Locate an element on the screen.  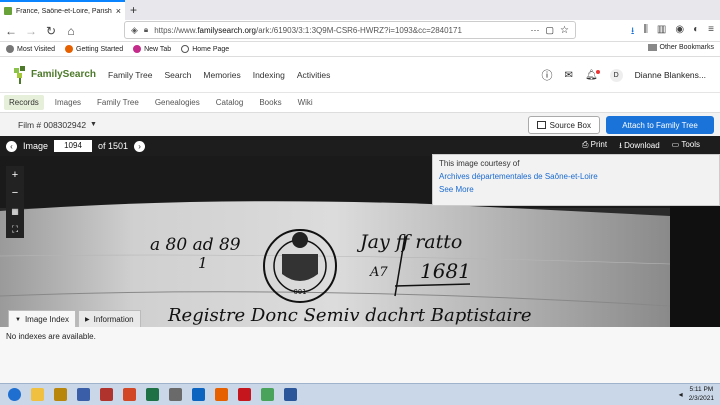
zoom-out-icon: − is located at coordinates (15, 193).